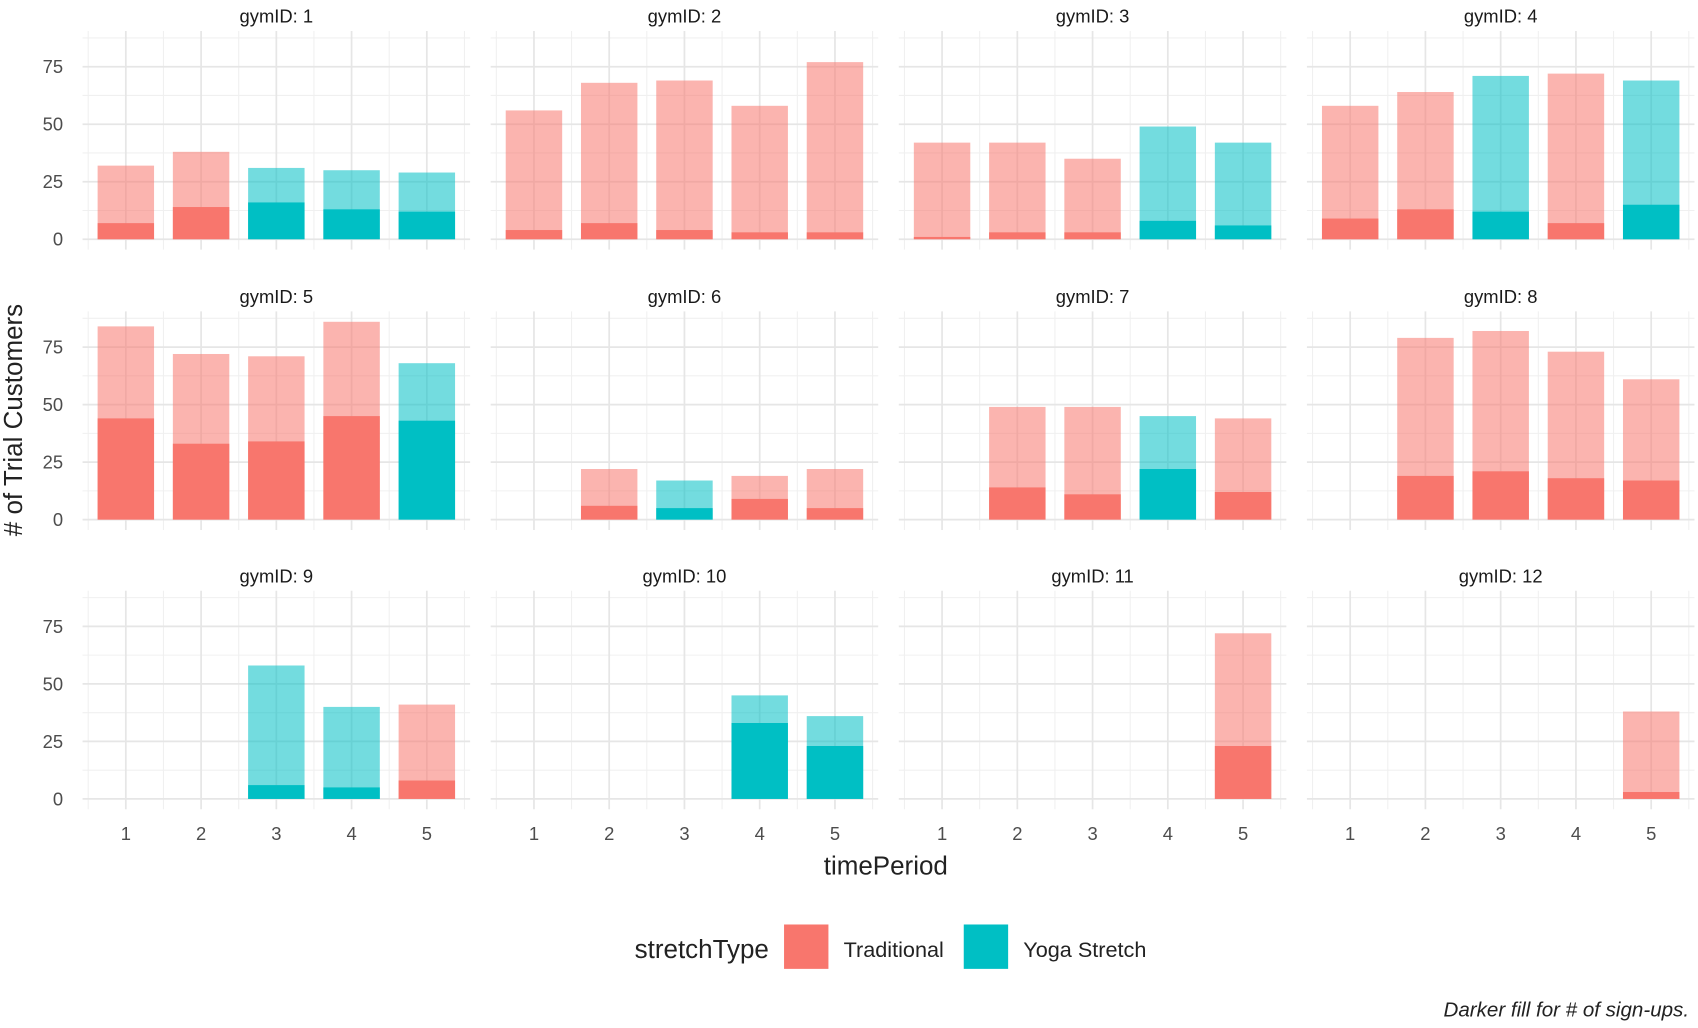 Image resolution: width=1698 pixels, height=1028 pixels. What do you see at coordinates (277, 575) in the screenshot?
I see `facet-strip-label: gymID: 9` at bounding box center [277, 575].